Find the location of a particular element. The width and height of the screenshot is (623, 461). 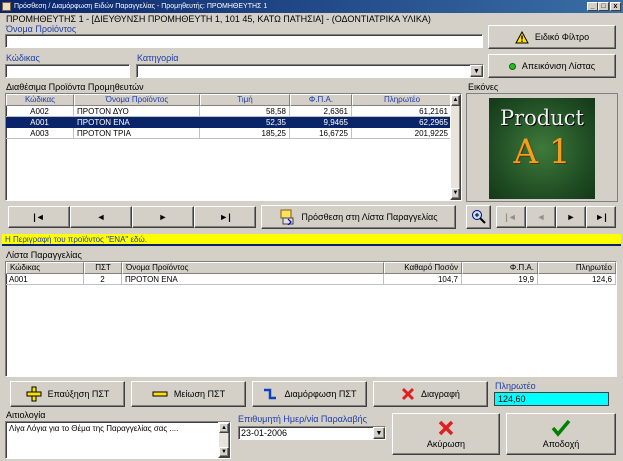

minus-icon is located at coordinates (160, 394).